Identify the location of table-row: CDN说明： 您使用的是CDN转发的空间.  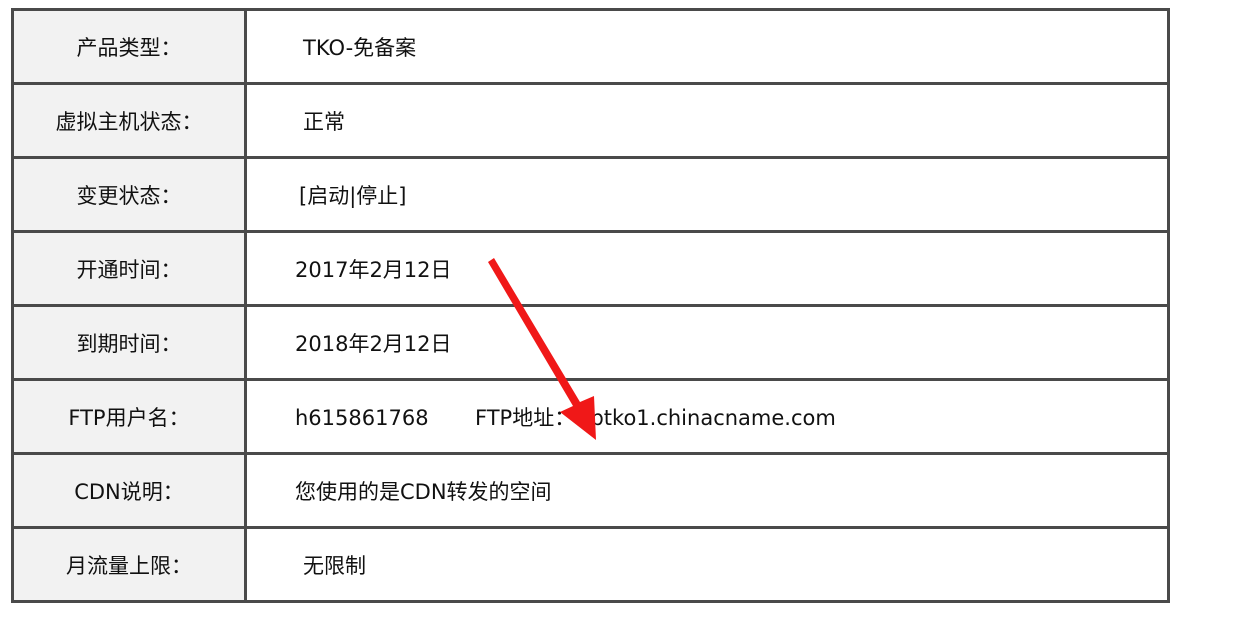
(590, 490).